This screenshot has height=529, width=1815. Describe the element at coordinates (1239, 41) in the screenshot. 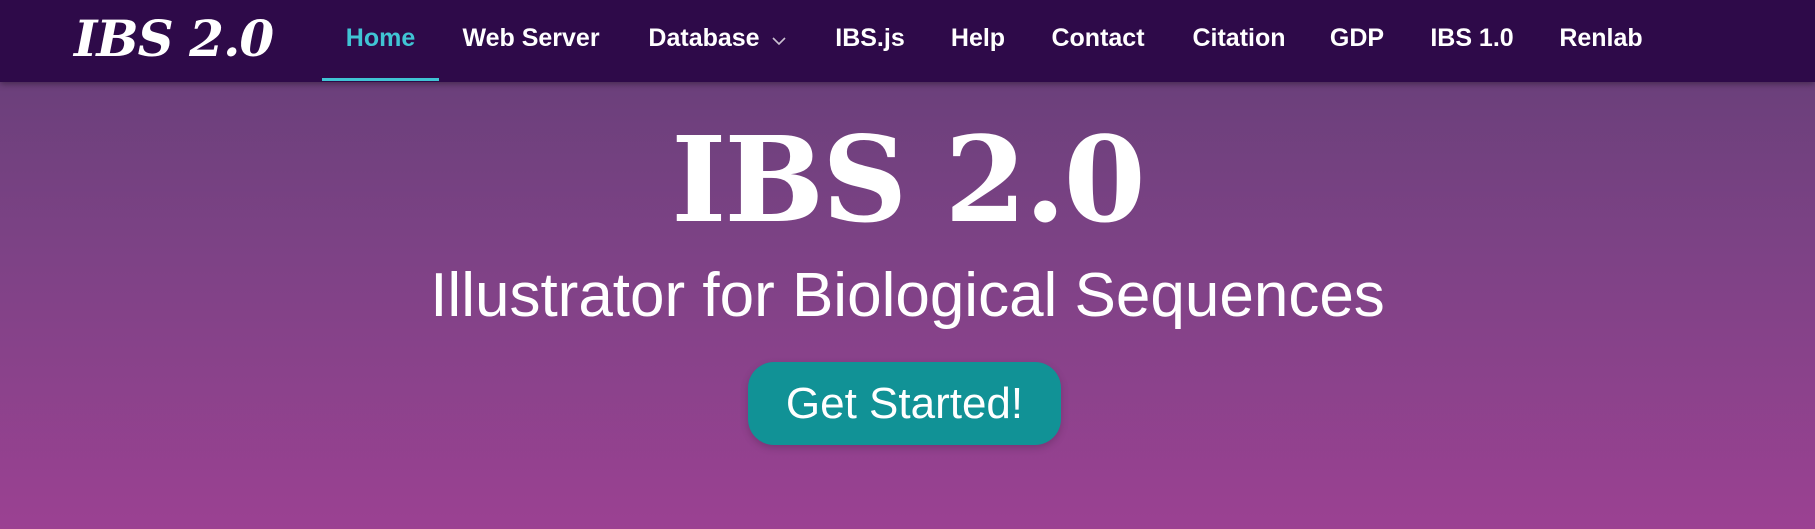

I see `nav-citation: Citation` at that location.